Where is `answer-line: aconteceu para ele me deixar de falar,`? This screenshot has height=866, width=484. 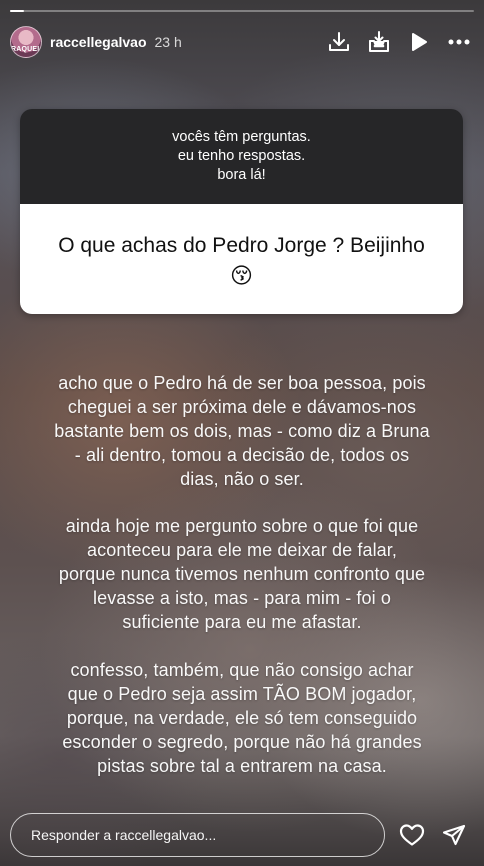
answer-line: aconteceu para ele me deixar de falar, is located at coordinates (242, 550).